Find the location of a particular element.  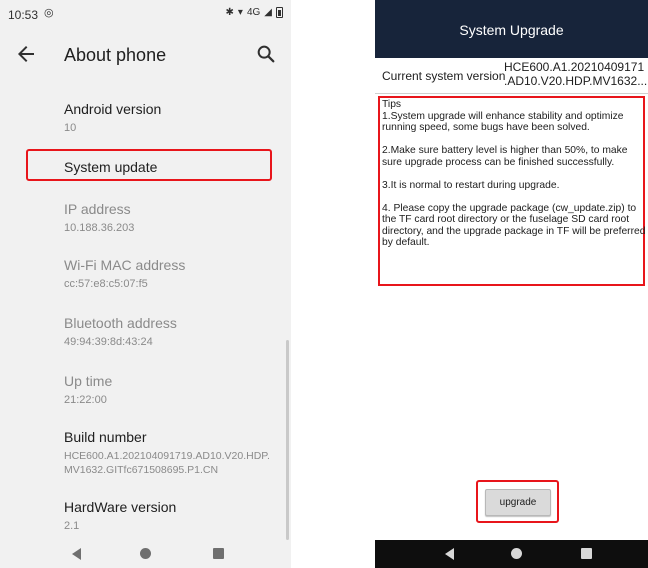

list-item-up-time: Up time 21:22:00 is located at coordinates (176, 389).